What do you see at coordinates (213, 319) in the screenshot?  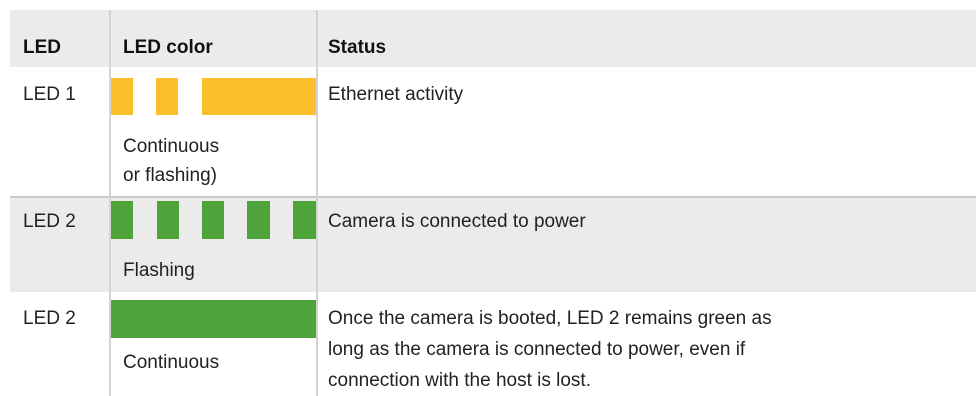 I see `led-indicator-continuous` at bounding box center [213, 319].